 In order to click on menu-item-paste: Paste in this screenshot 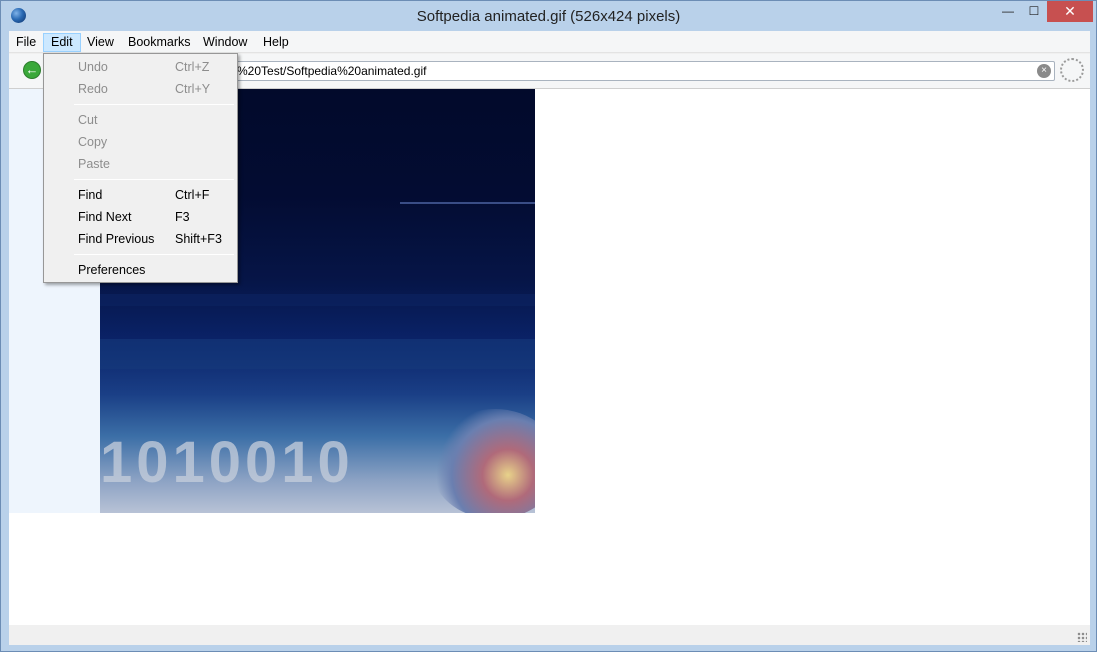, I will do `click(140, 164)`.